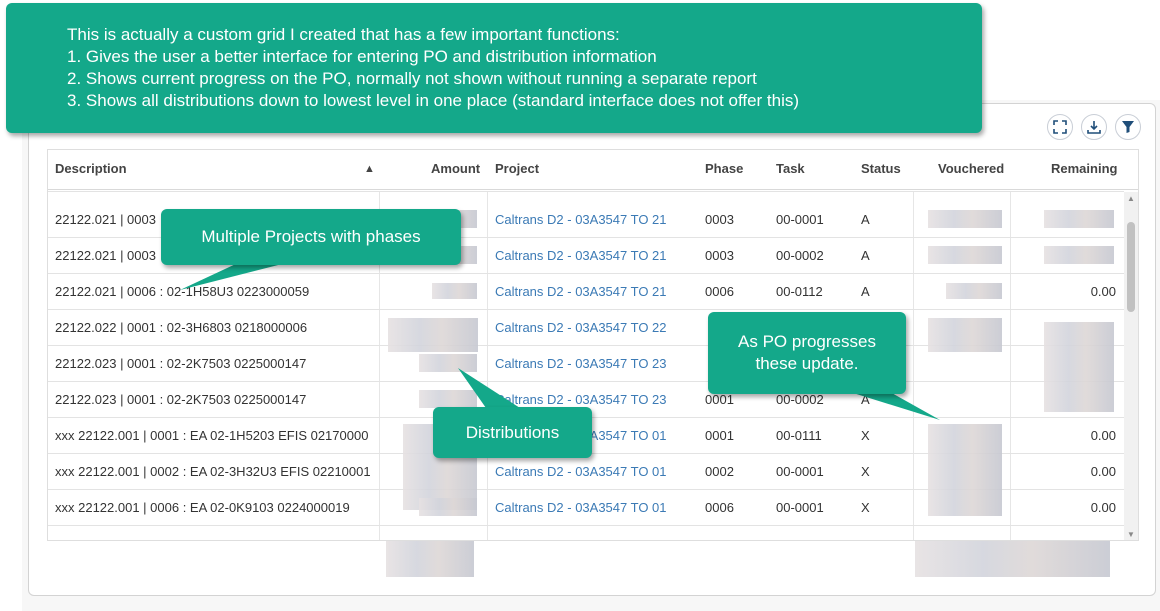 This screenshot has width=1160, height=611. What do you see at coordinates (799, 291) in the screenshot?
I see `cell-task: 00-0112` at bounding box center [799, 291].